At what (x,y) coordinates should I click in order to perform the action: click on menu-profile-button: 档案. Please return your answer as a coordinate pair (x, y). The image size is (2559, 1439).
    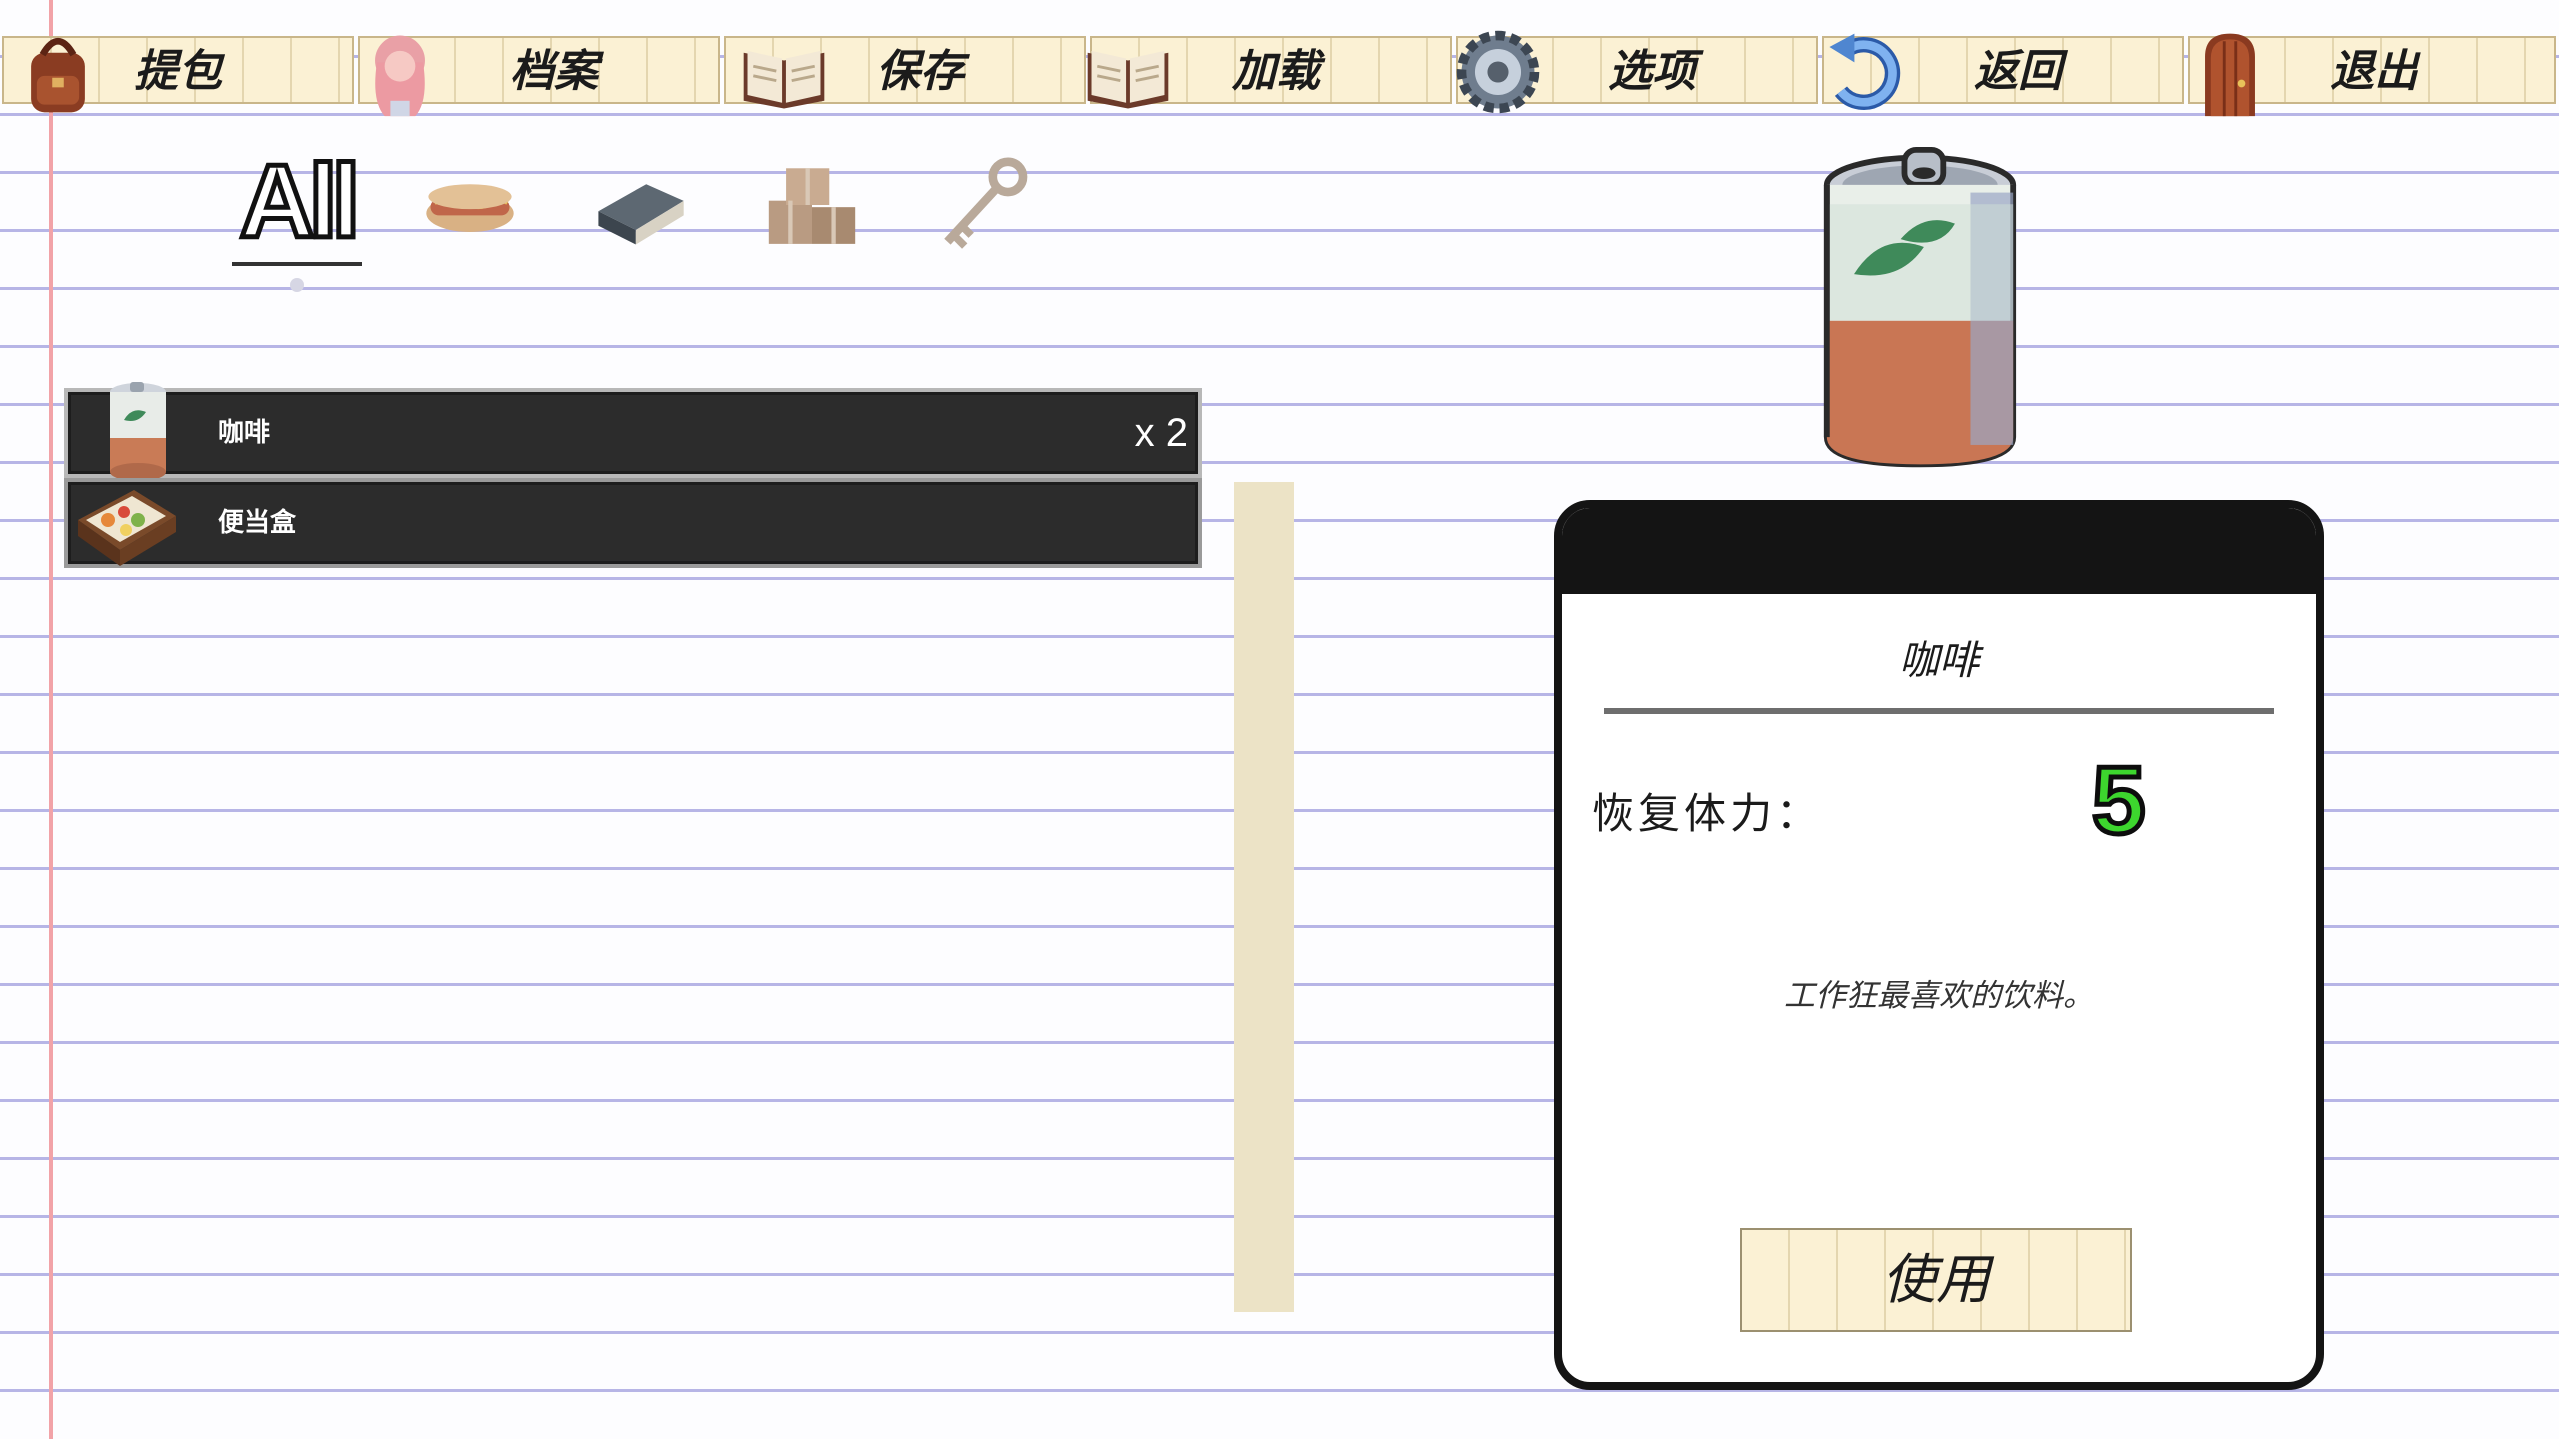
    Looking at the image, I should click on (539, 76).